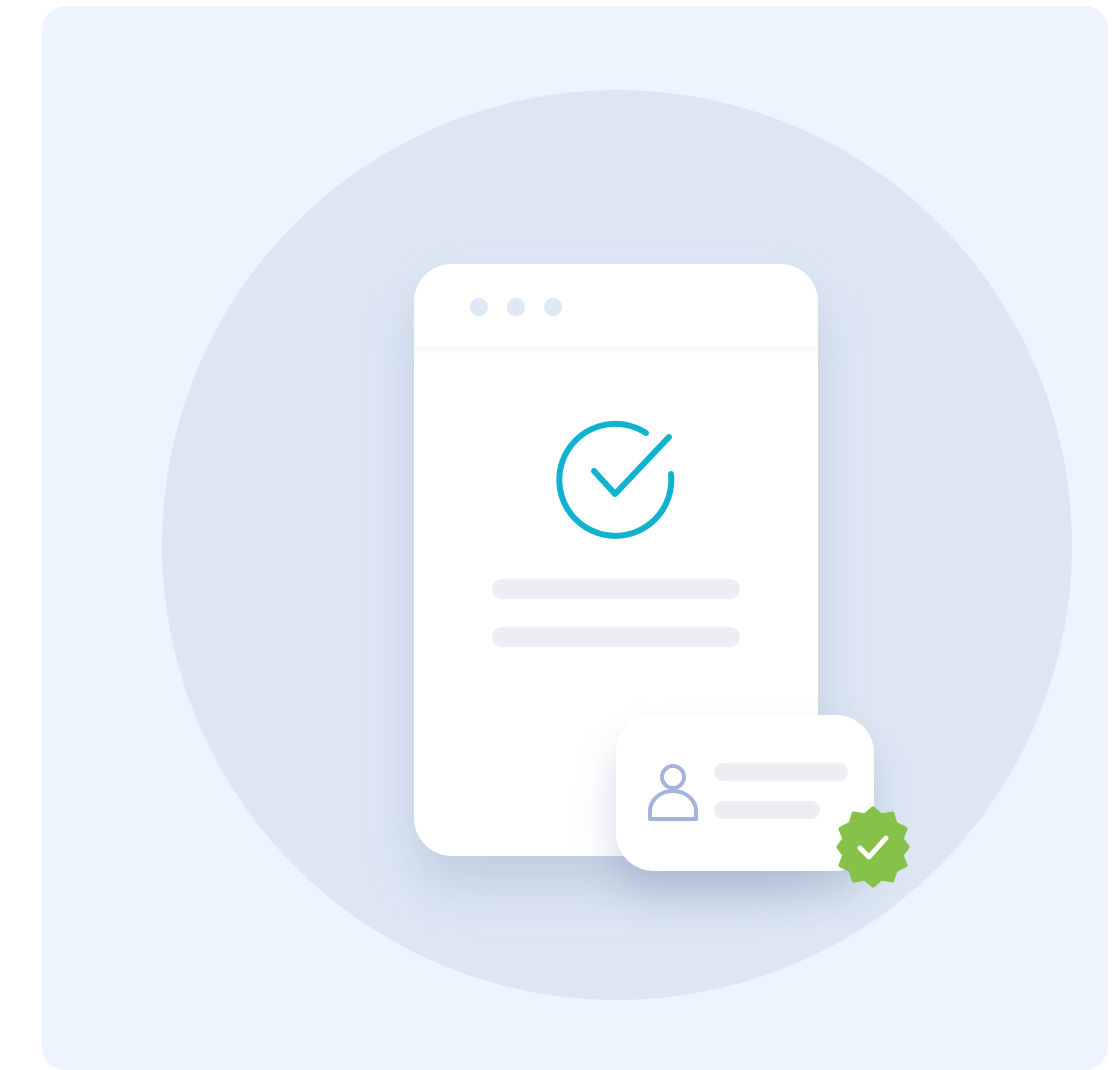 Image resolution: width=1112 pixels, height=1070 pixels. I want to click on user-icon, so click(673, 792).